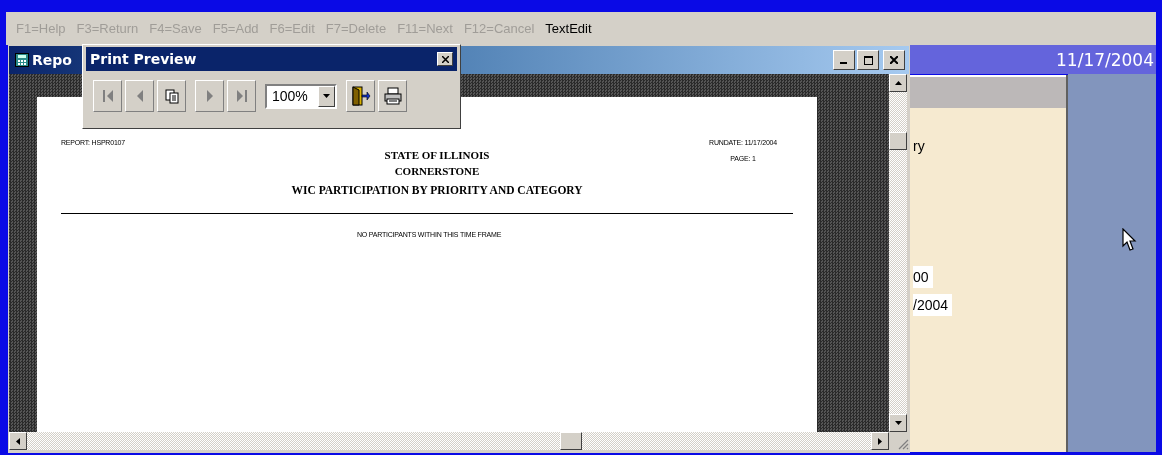  What do you see at coordinates (143, 59) in the screenshot?
I see `window-title: Print Preview` at bounding box center [143, 59].